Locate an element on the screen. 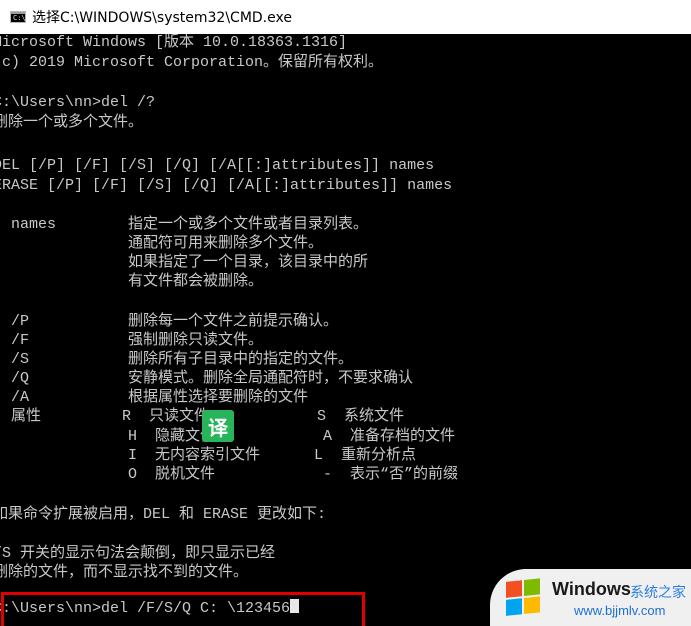 Image resolution: width=691 pixels, height=626 pixels. console-line: 如果指定了一个目录，该目录中的所 is located at coordinates (184, 262).